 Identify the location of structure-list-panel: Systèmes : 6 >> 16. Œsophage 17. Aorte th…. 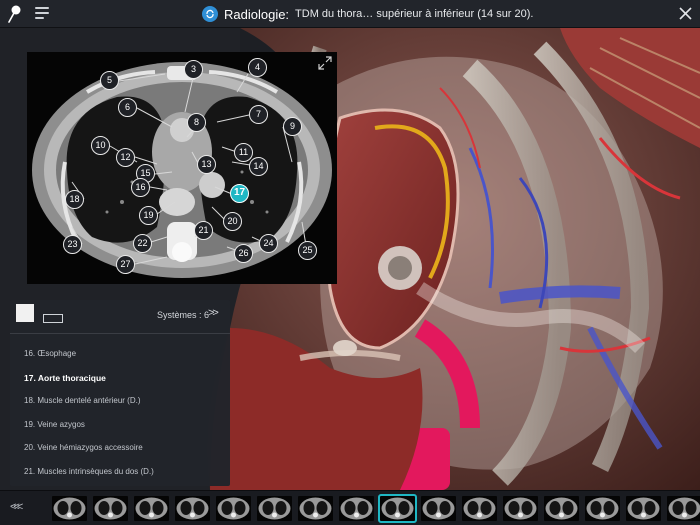
(120, 393).